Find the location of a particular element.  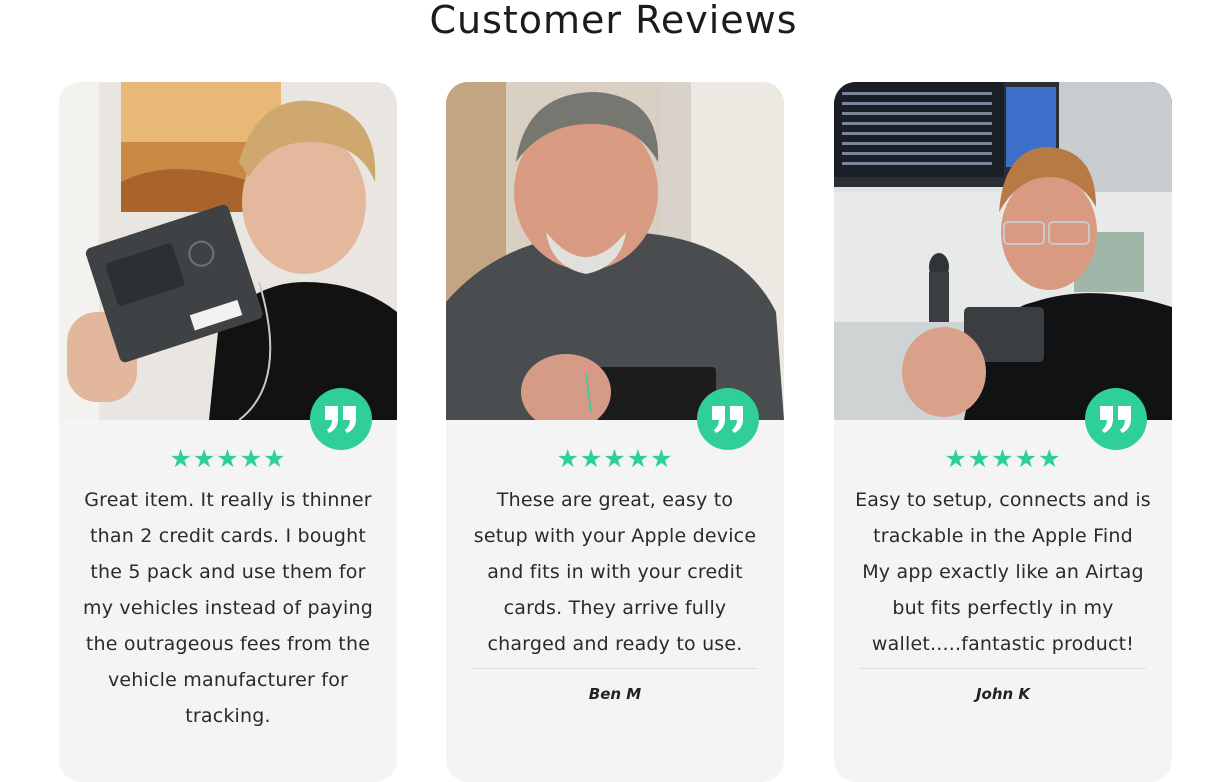

review-line: wallet.....fantastic product! is located at coordinates (1003, 644).